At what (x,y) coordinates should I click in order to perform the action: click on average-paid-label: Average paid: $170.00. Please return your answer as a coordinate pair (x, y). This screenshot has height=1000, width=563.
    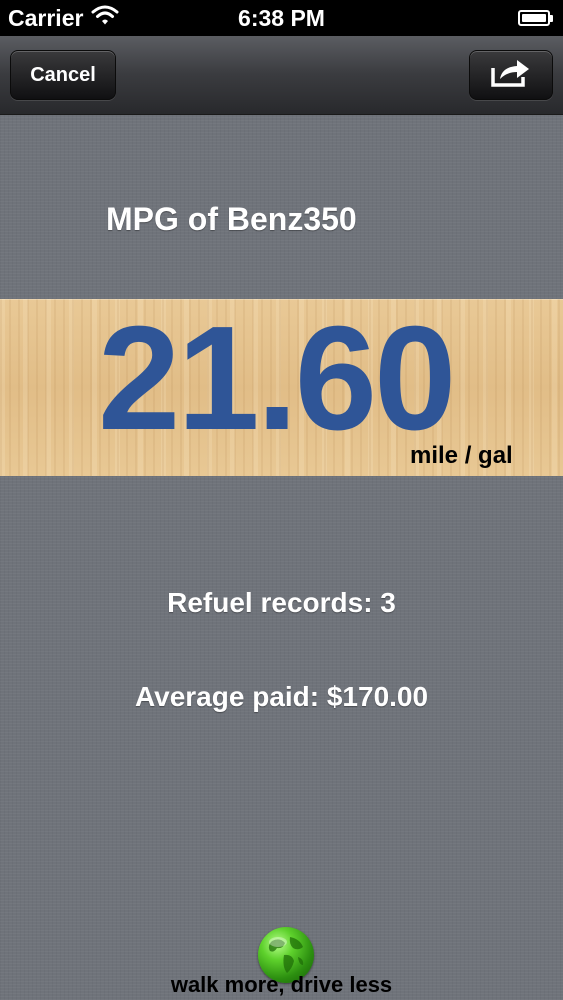
    Looking at the image, I should click on (281, 696).